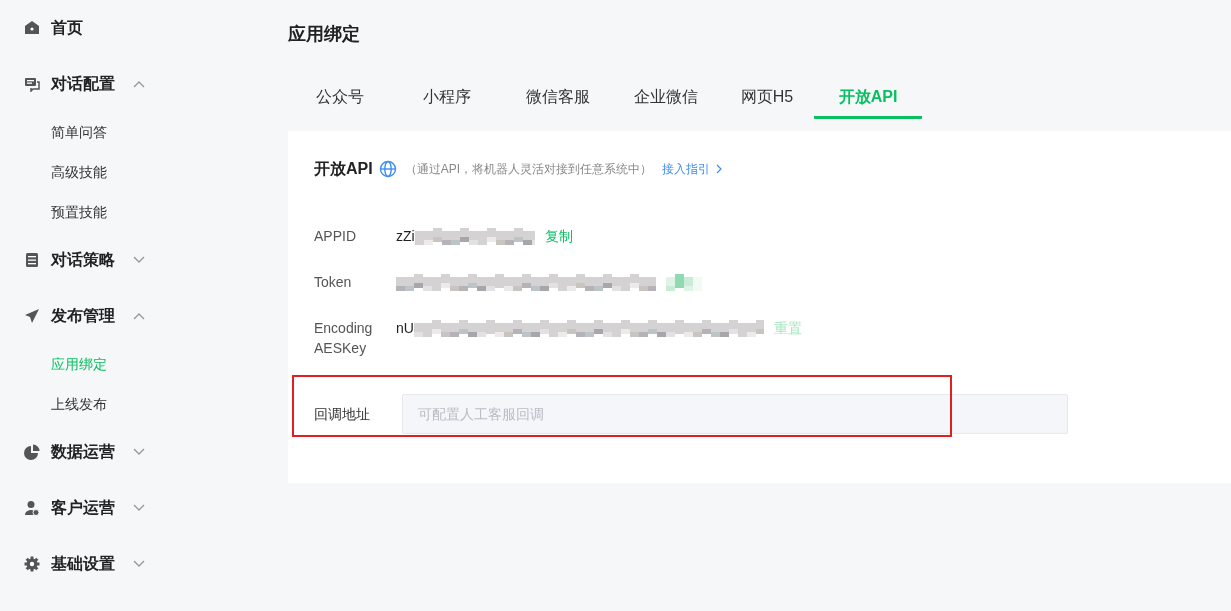 The image size is (1231, 611). I want to click on submenu-item: 简单问答, so click(79, 132).